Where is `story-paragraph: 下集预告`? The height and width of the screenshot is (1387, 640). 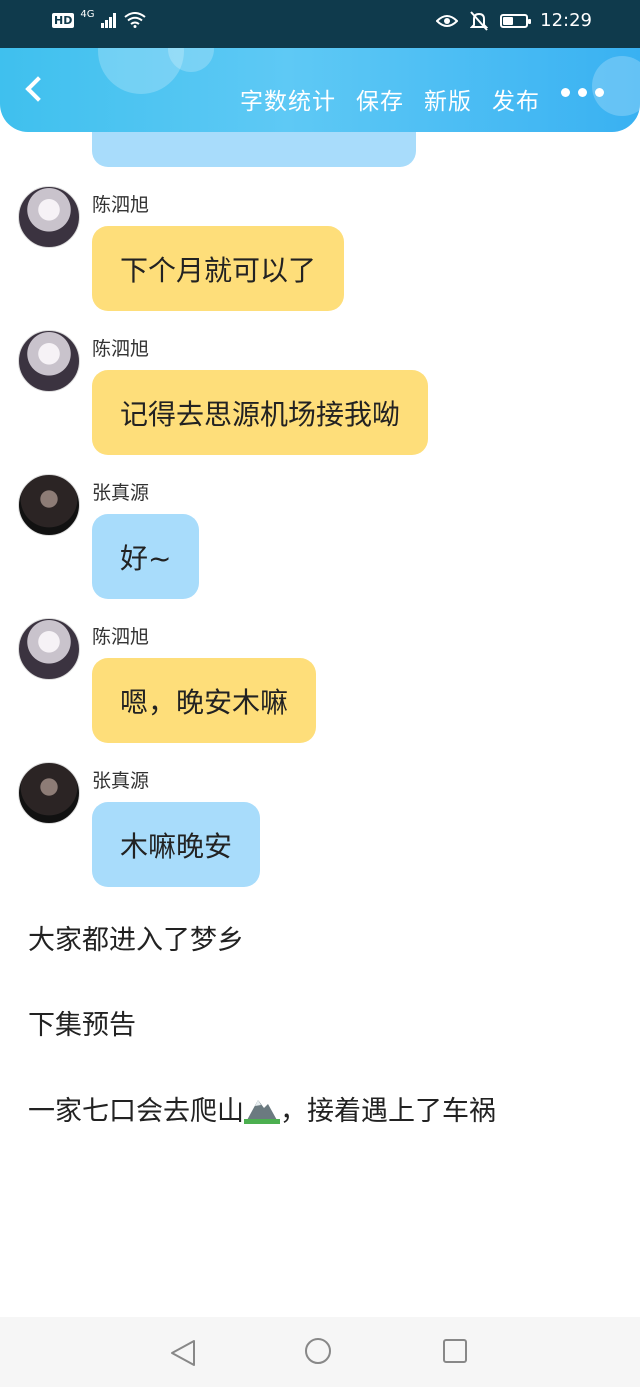
story-paragraph: 下集预告 is located at coordinates (82, 1025).